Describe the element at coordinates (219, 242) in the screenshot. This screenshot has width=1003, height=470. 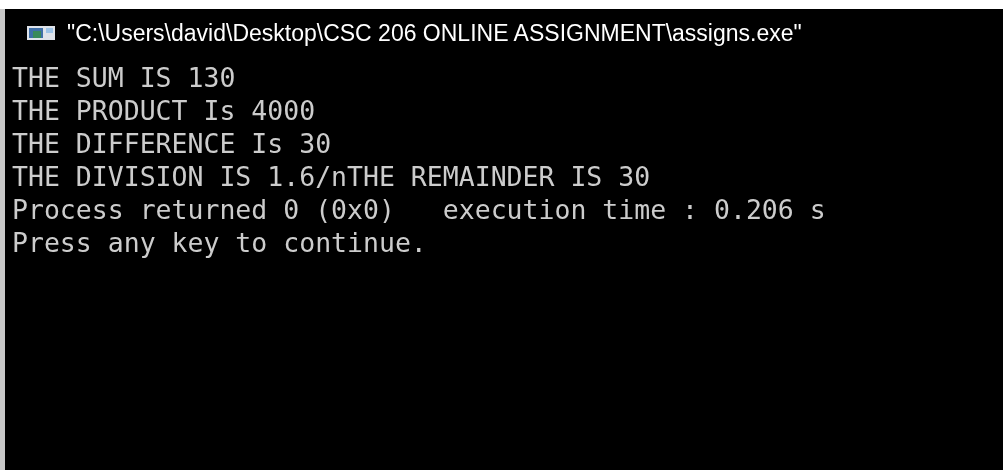
I see `console-output-line: Press any key to continue.` at that location.